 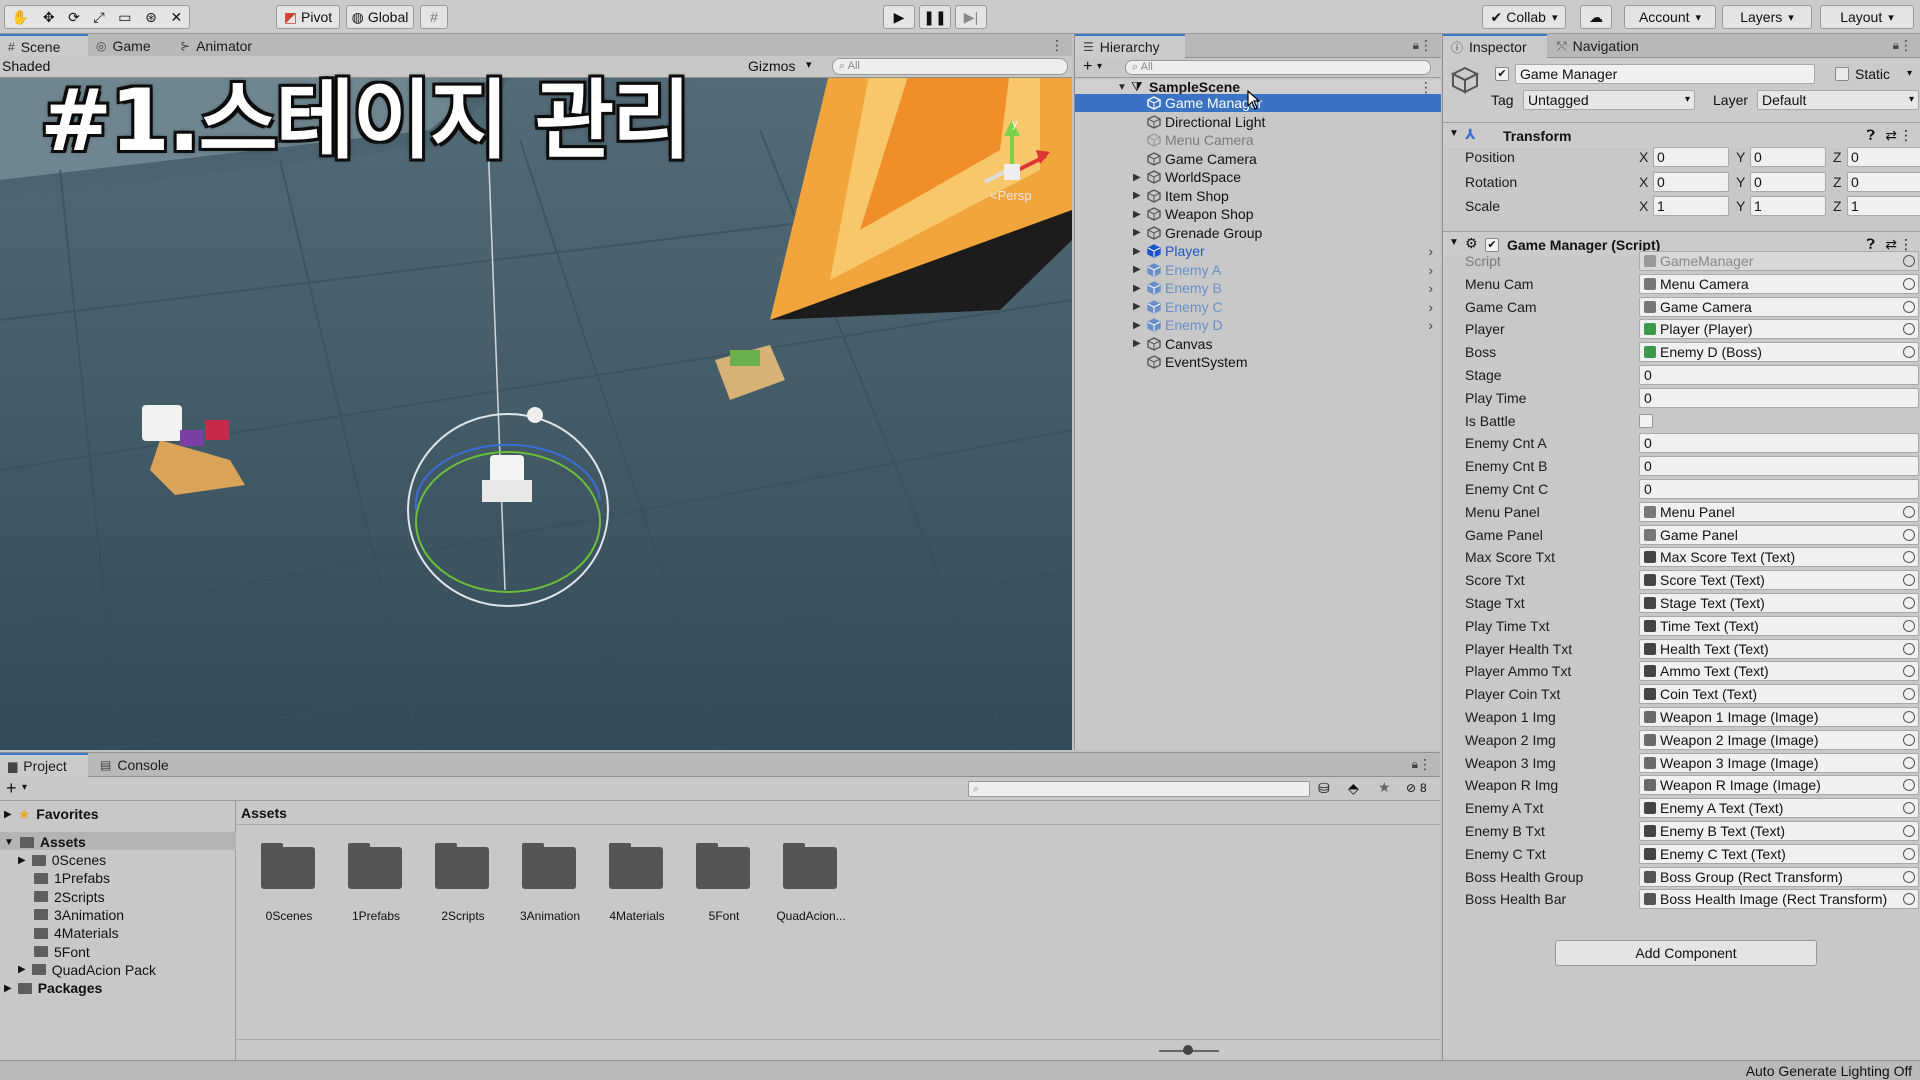 What do you see at coordinates (1779, 671) in the screenshot?
I see `object-reference-field: Ammo Text (Text)` at bounding box center [1779, 671].